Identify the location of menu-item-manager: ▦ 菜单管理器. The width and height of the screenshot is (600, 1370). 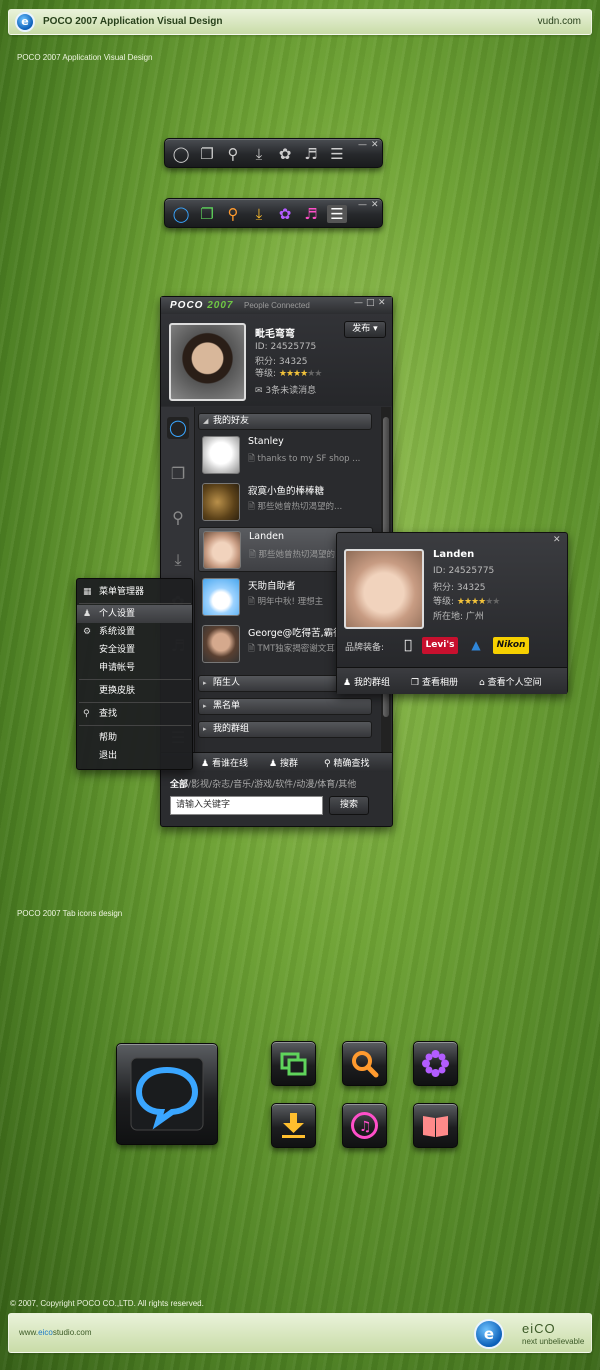
(134, 592).